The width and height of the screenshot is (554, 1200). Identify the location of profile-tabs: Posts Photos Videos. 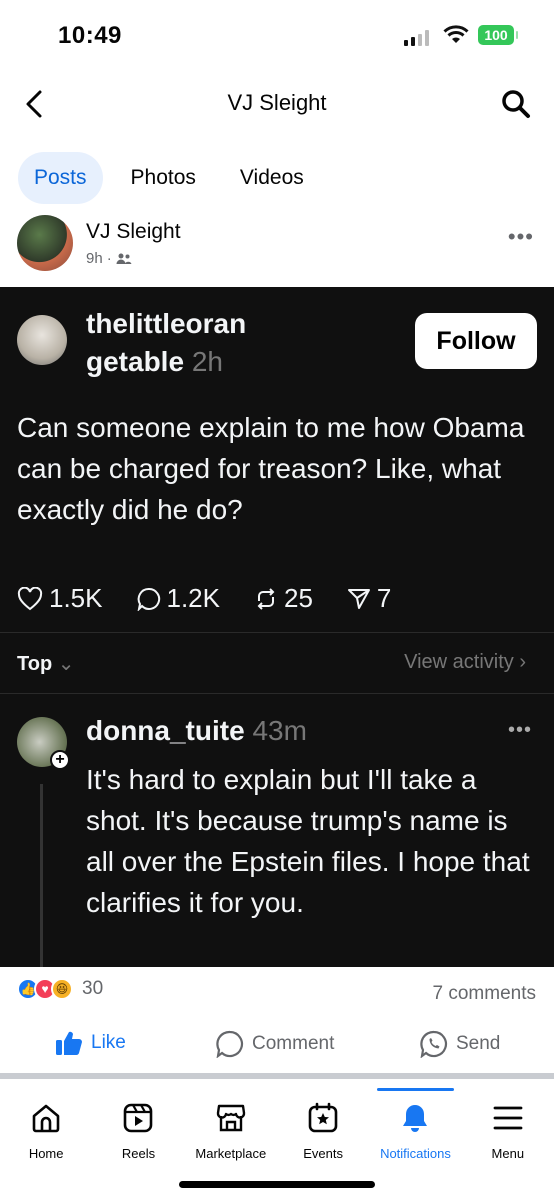
(169, 178).